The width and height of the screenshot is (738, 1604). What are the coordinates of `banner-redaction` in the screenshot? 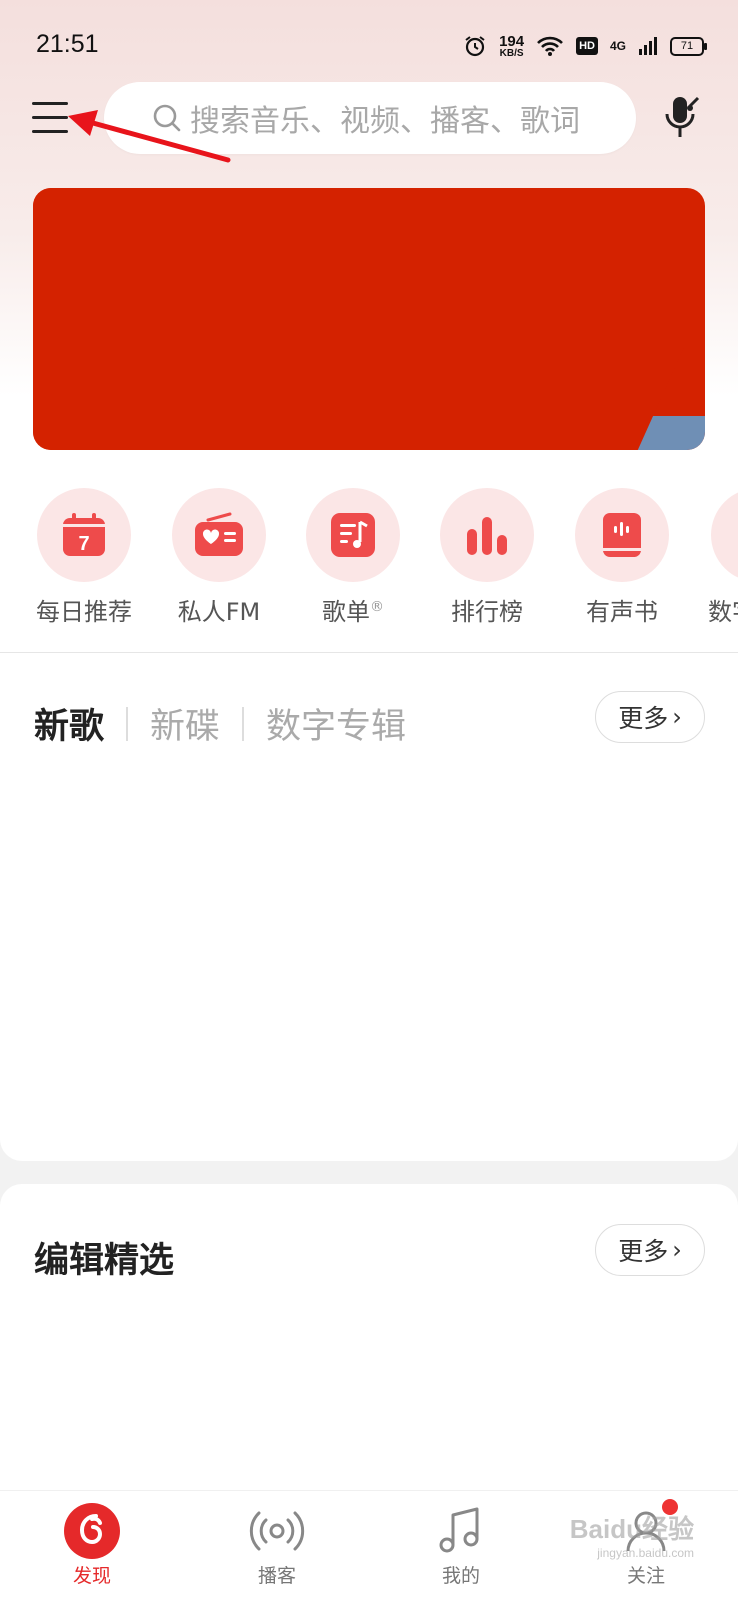 It's located at (359, 319).